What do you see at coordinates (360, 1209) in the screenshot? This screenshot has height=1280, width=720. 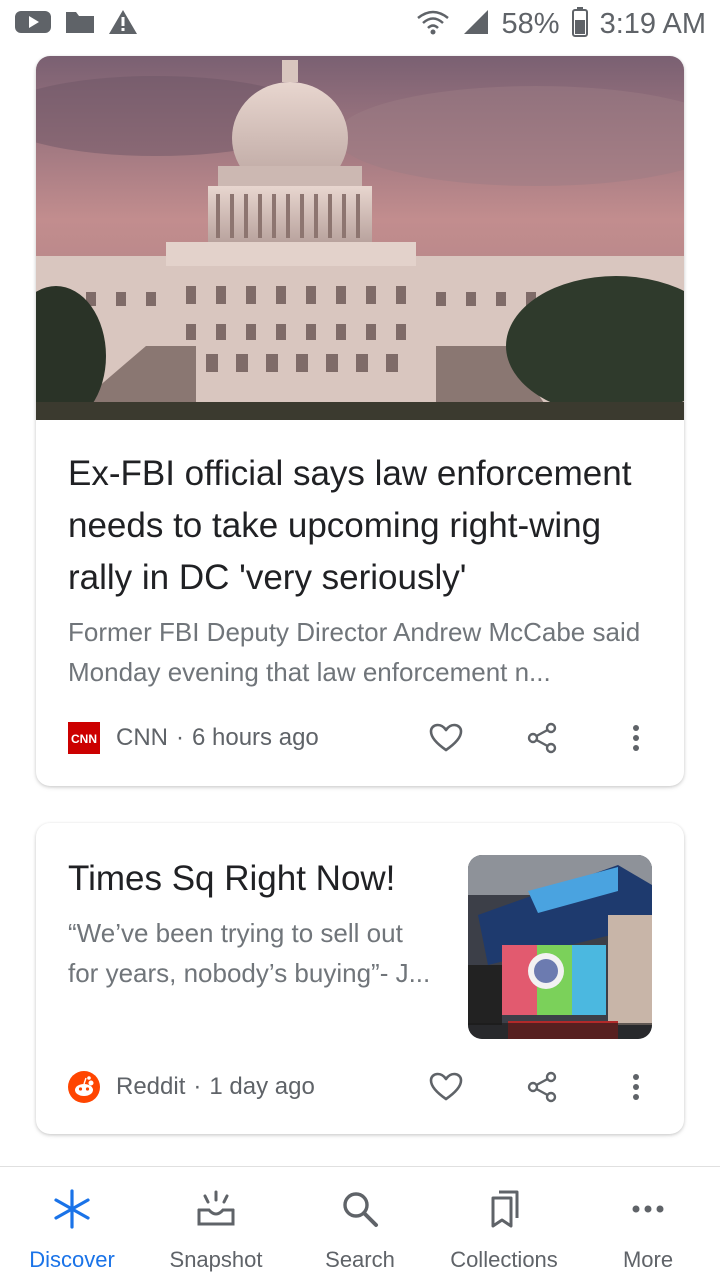 I see `search-icon` at bounding box center [360, 1209].